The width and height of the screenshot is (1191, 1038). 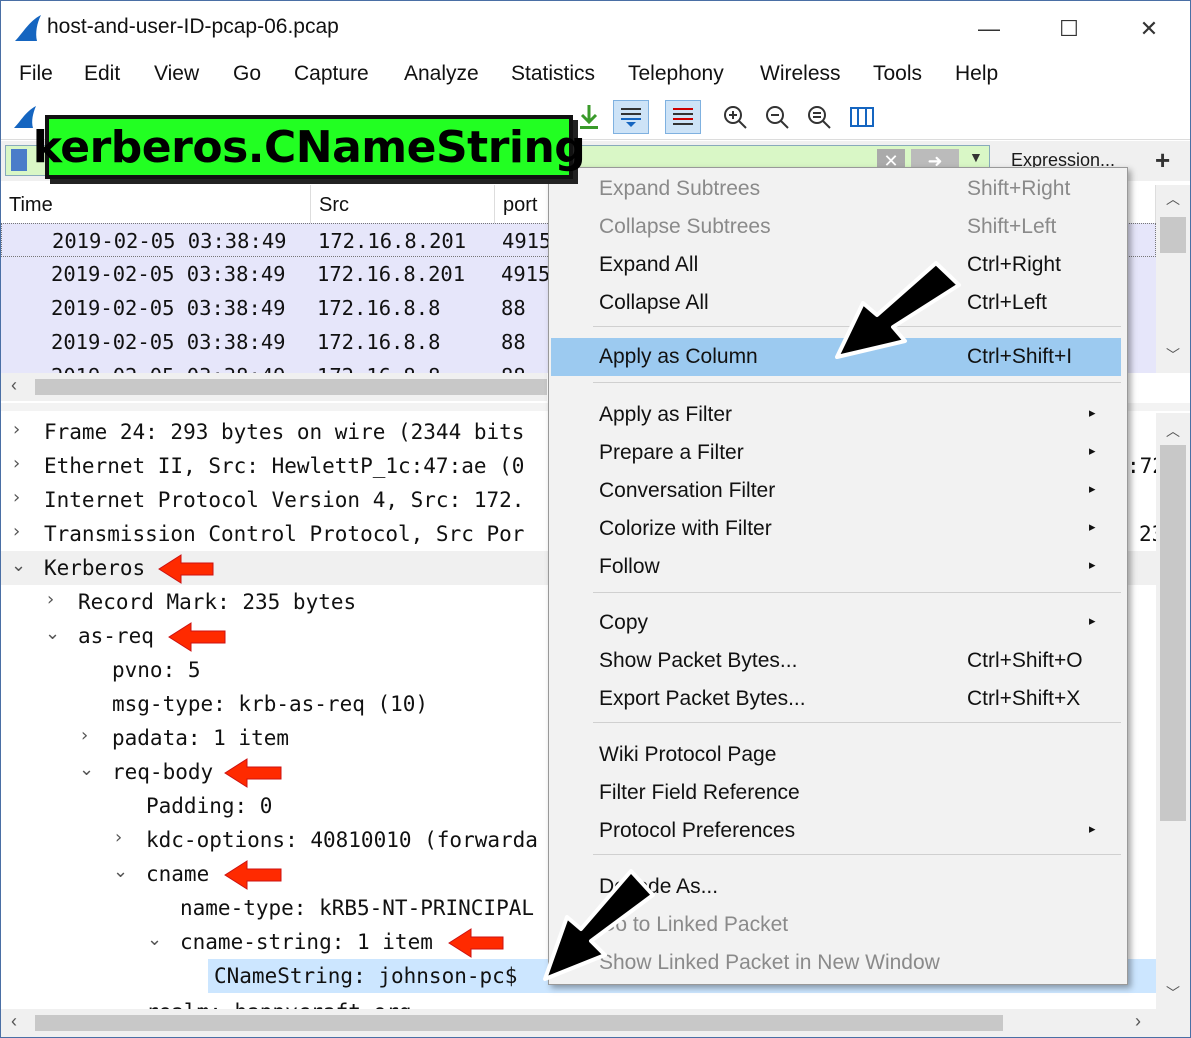 What do you see at coordinates (838, 755) in the screenshot?
I see `menu-item-wiki-protocol-page: Wiki Protocol Page` at bounding box center [838, 755].